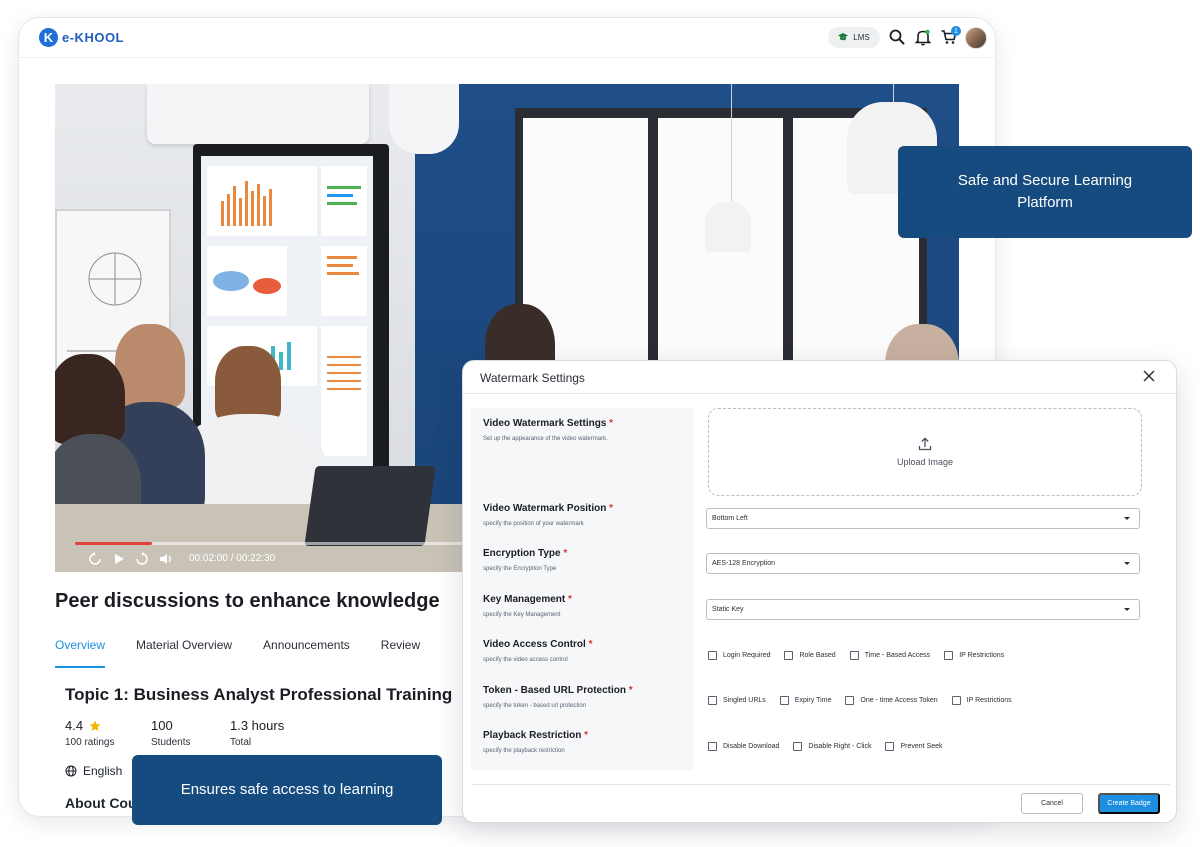 The image size is (1200, 847). I want to click on checkbox-login-required: Login Required, so click(739, 655).